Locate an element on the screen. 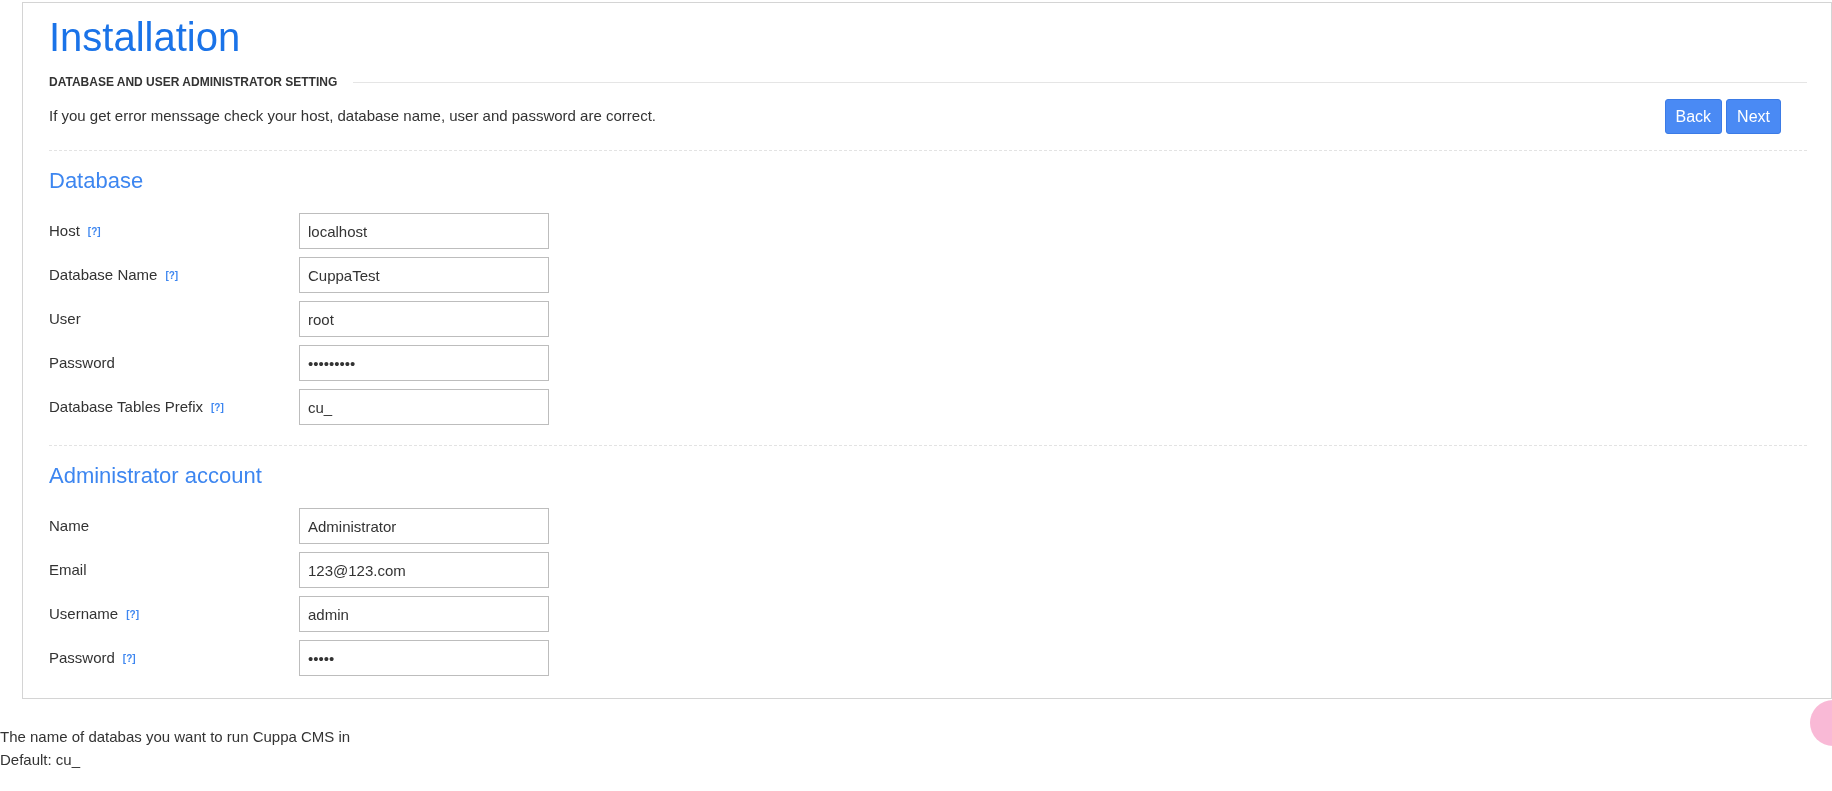 The width and height of the screenshot is (1832, 791). group-title: Database is located at coordinates (97, 181).